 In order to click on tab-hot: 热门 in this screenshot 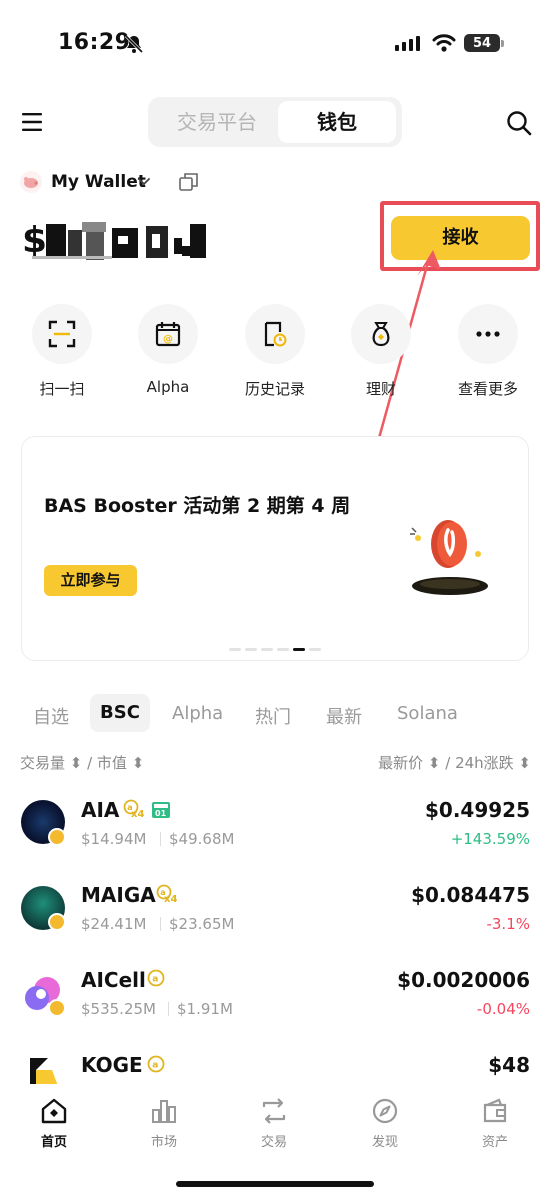, I will do `click(273, 716)`.